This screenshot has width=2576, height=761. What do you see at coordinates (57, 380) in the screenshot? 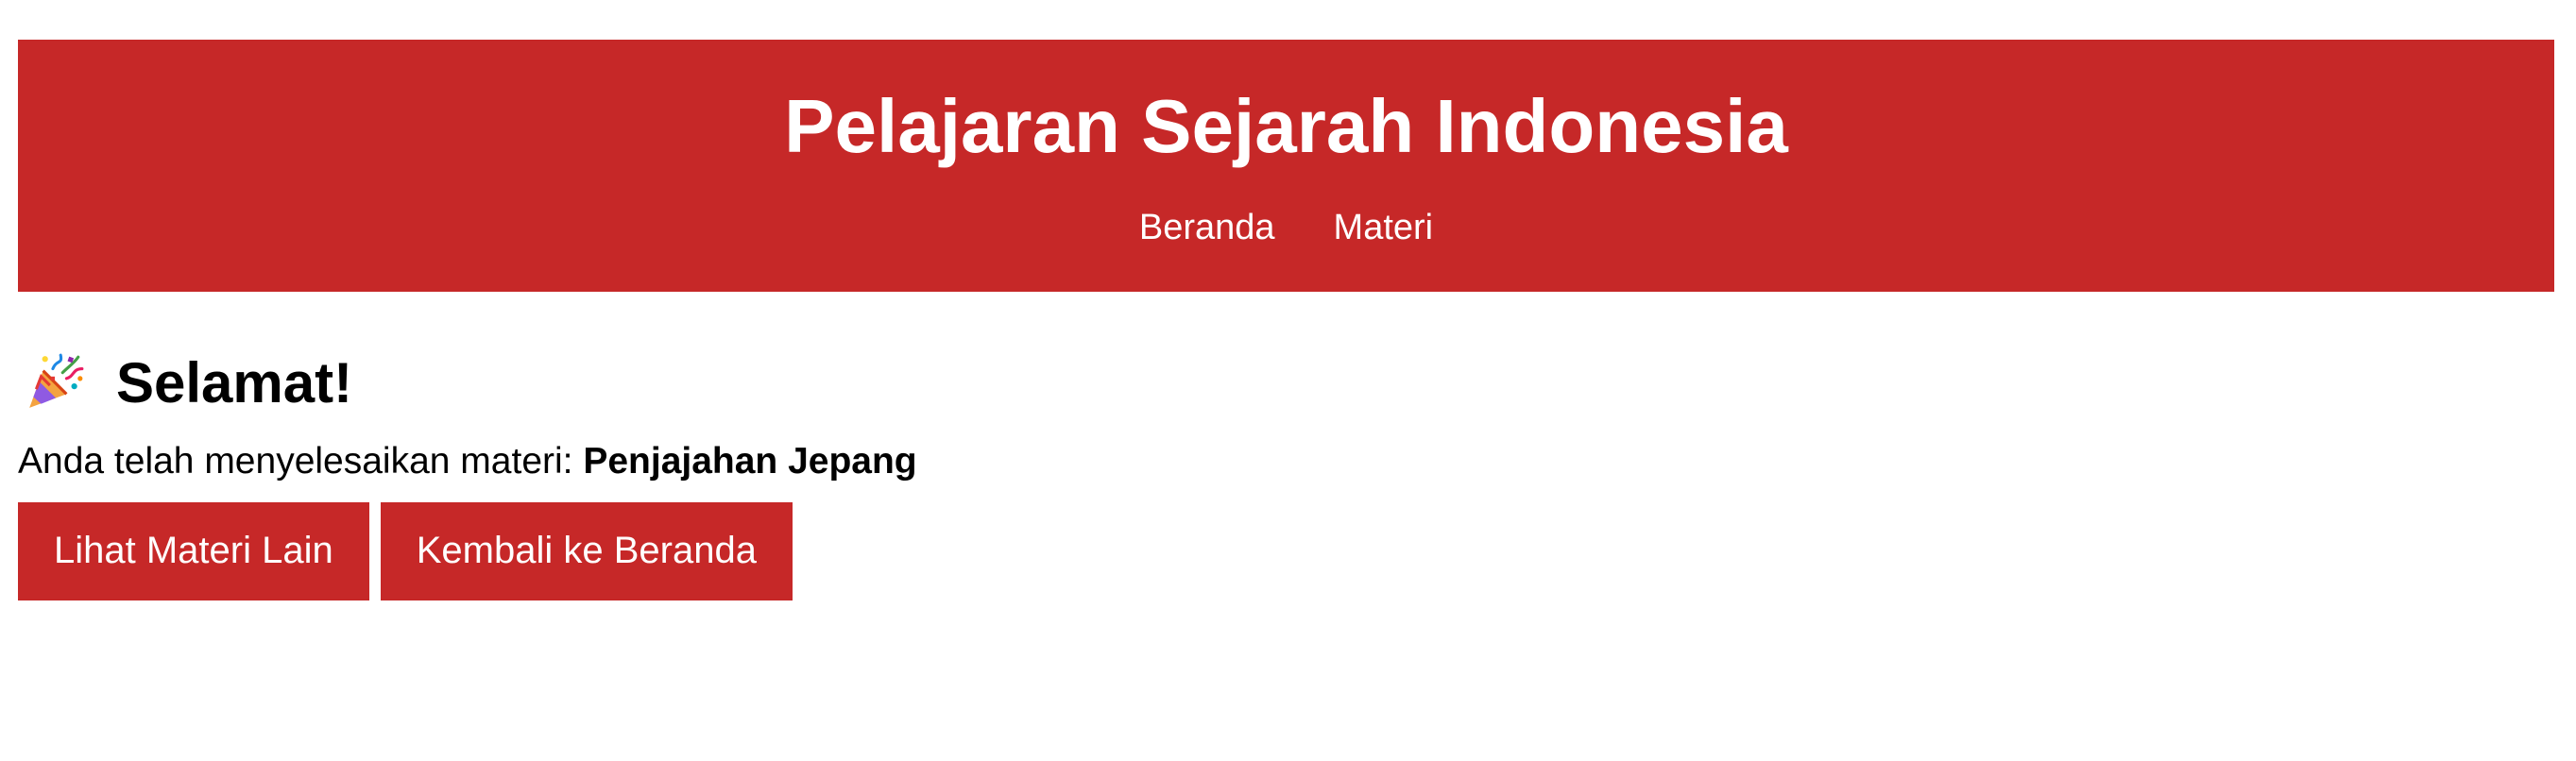
I see `party-popper-icon` at bounding box center [57, 380].